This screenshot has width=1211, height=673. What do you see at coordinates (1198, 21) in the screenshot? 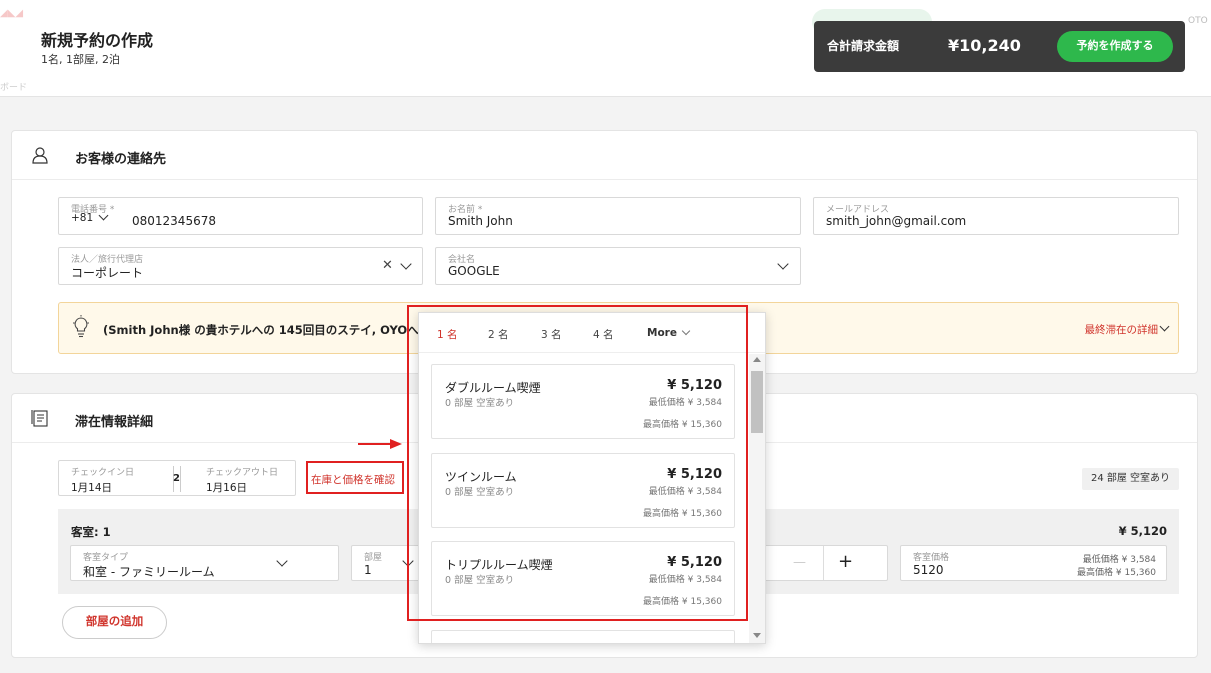
I see `ghost-right-text: OTO` at bounding box center [1198, 21].